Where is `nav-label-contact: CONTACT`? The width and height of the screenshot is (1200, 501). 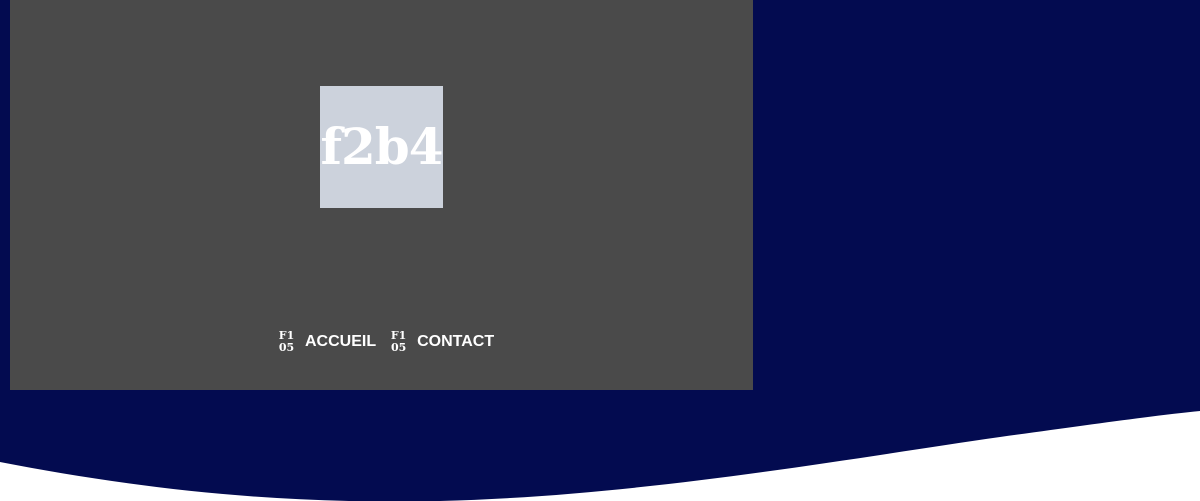
nav-label-contact: CONTACT is located at coordinates (456, 341).